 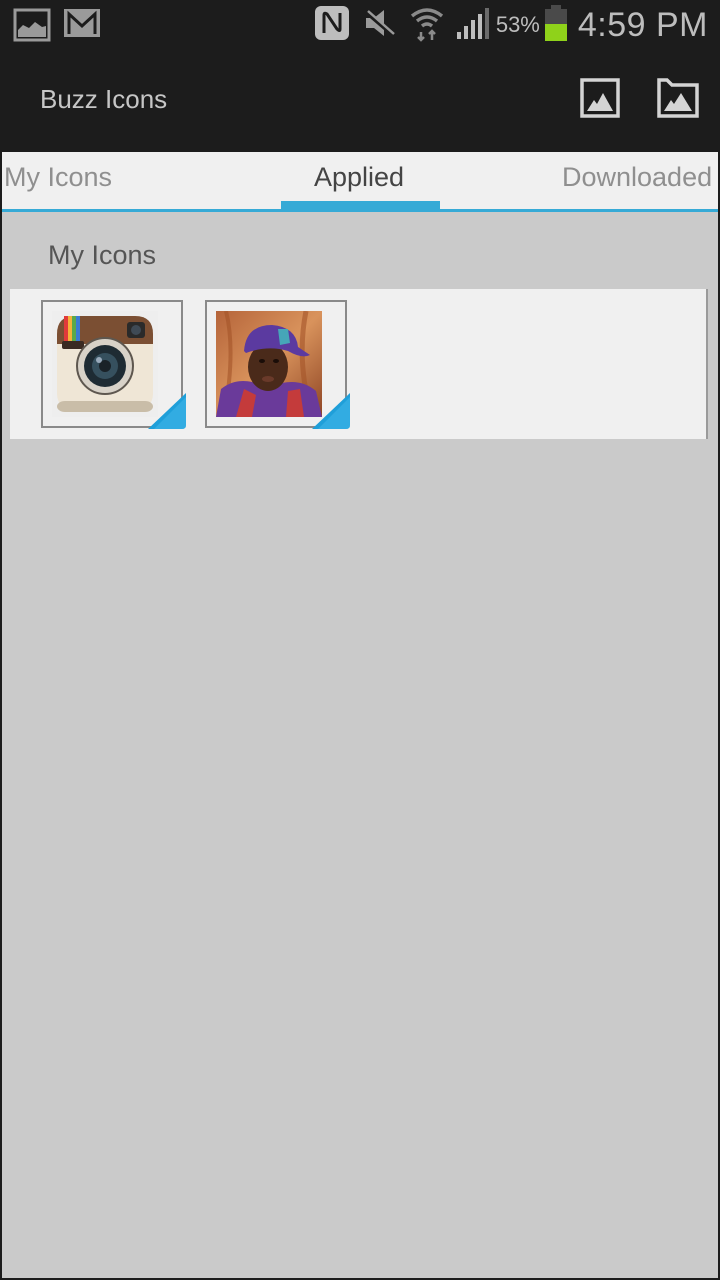 I want to click on pick-folder-button, so click(x=678, y=100).